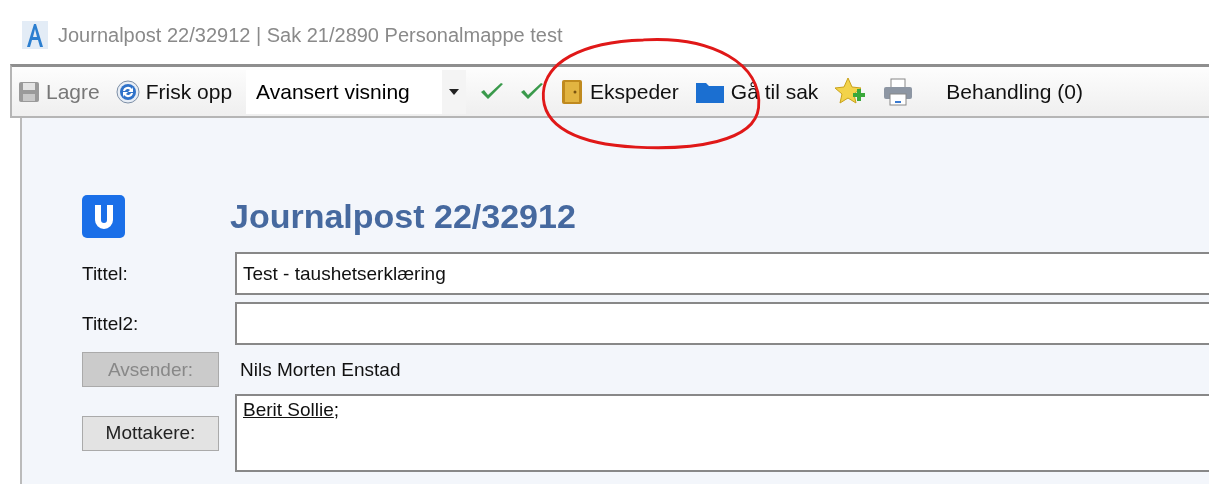  I want to click on door-icon, so click(572, 91).